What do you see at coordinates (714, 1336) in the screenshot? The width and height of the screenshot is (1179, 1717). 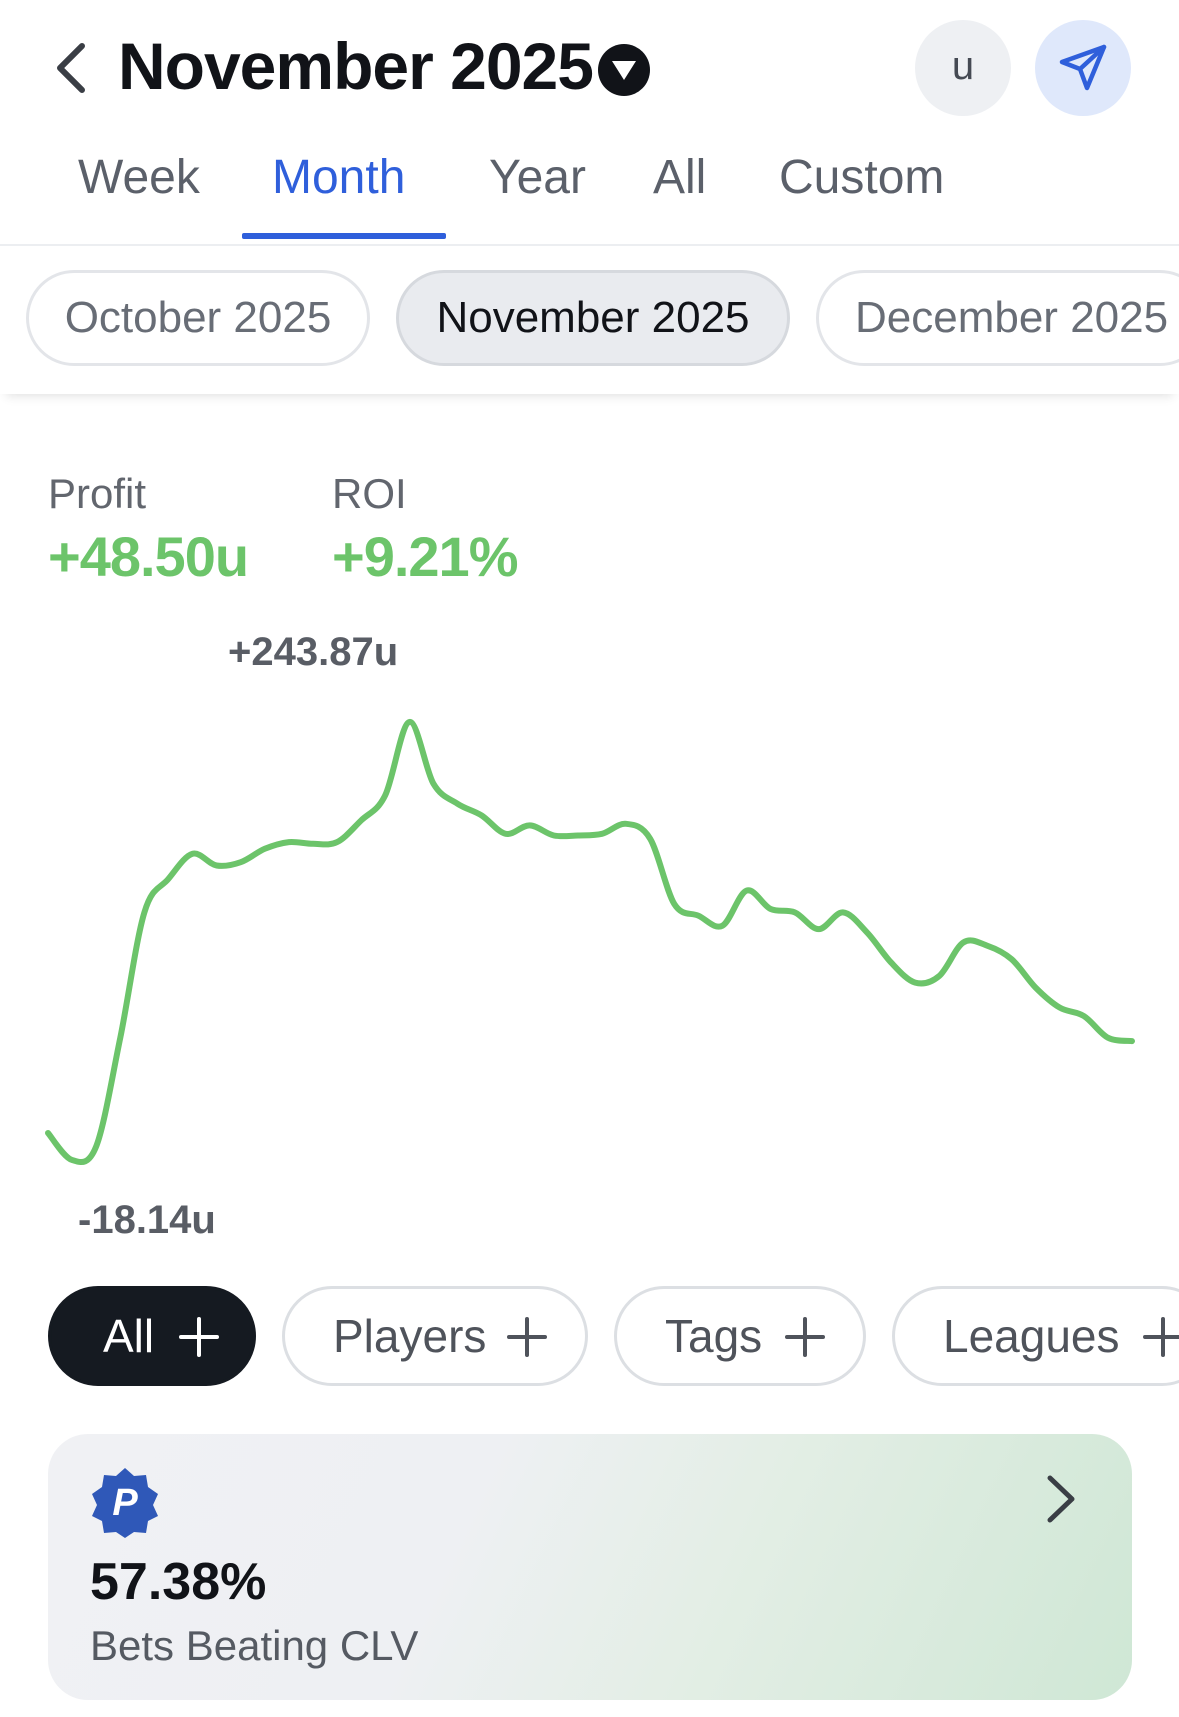 I see `filter-tags-label: Tags` at bounding box center [714, 1336].